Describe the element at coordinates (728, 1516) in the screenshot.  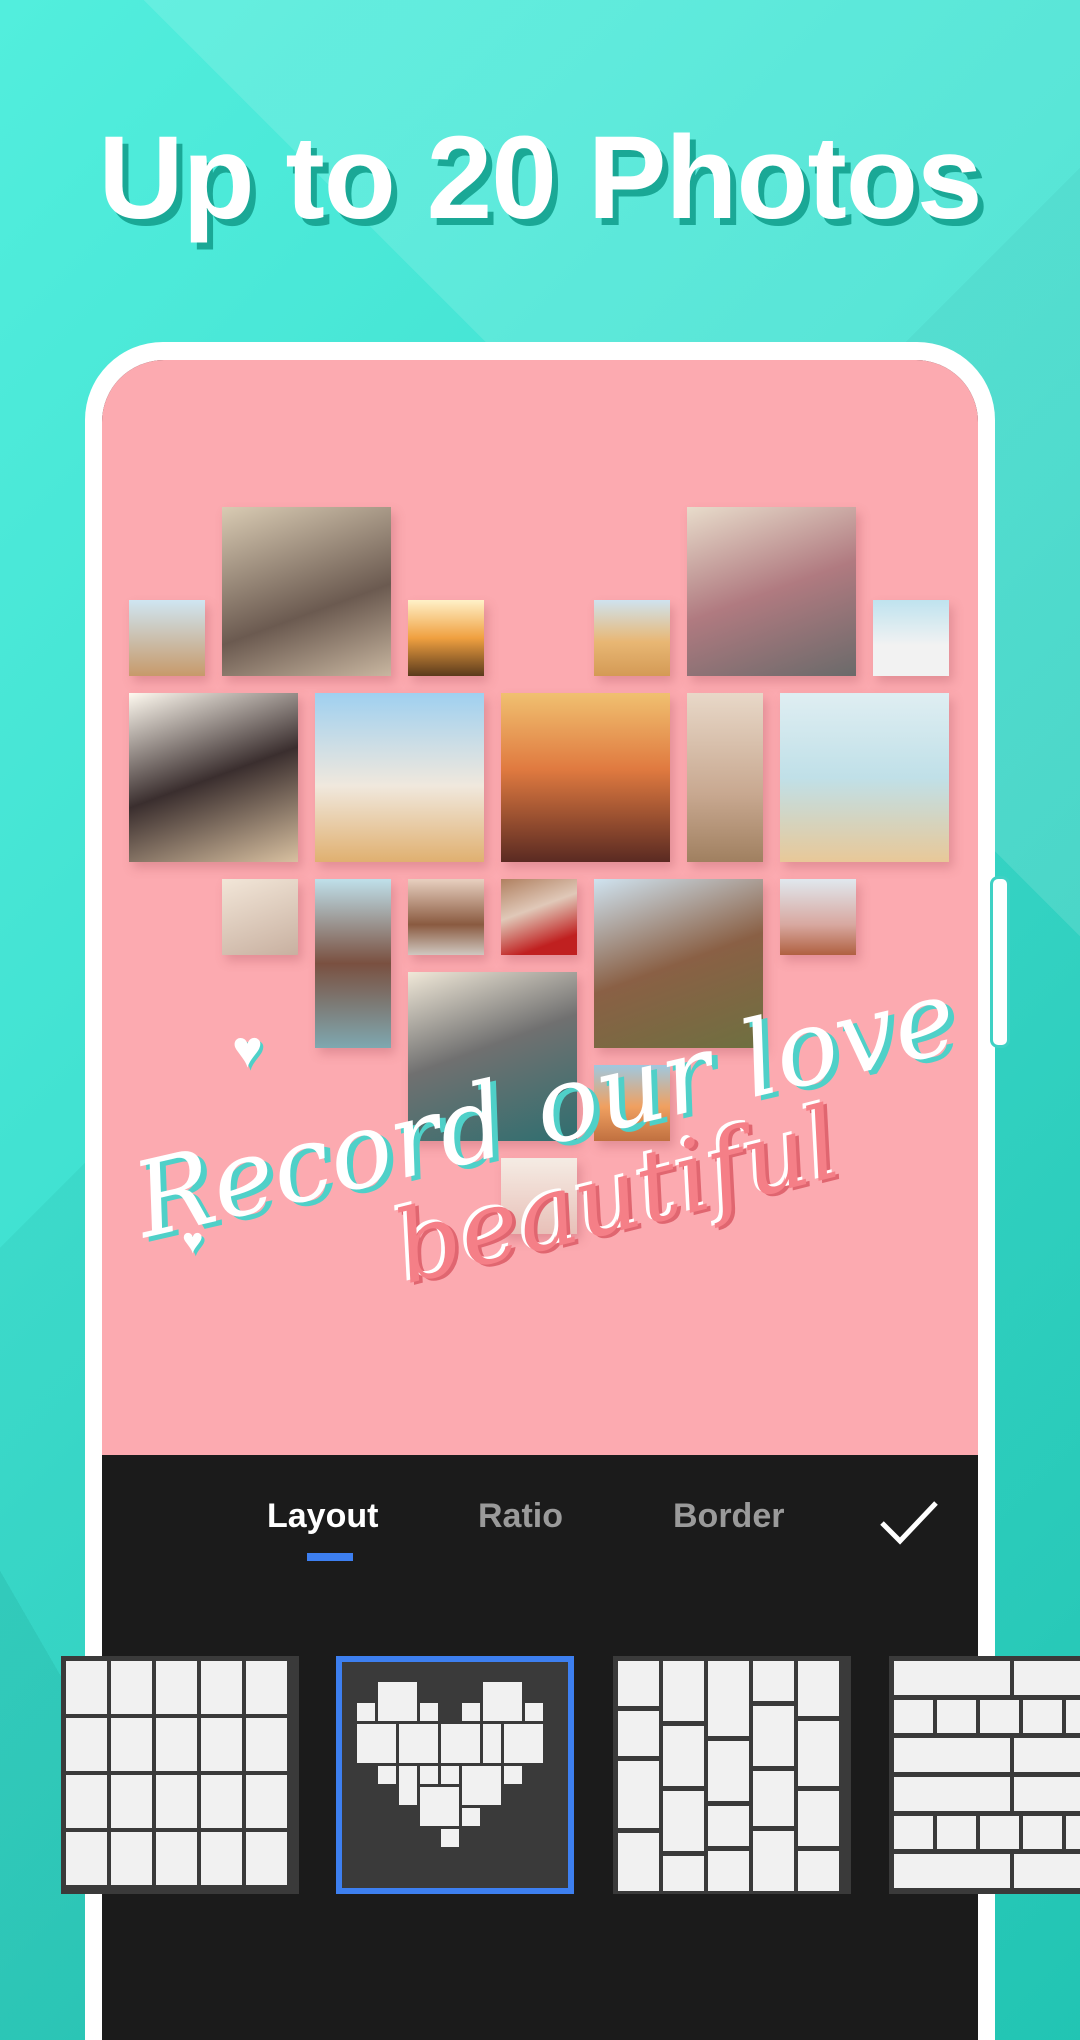
I see `tab-border: Border` at that location.